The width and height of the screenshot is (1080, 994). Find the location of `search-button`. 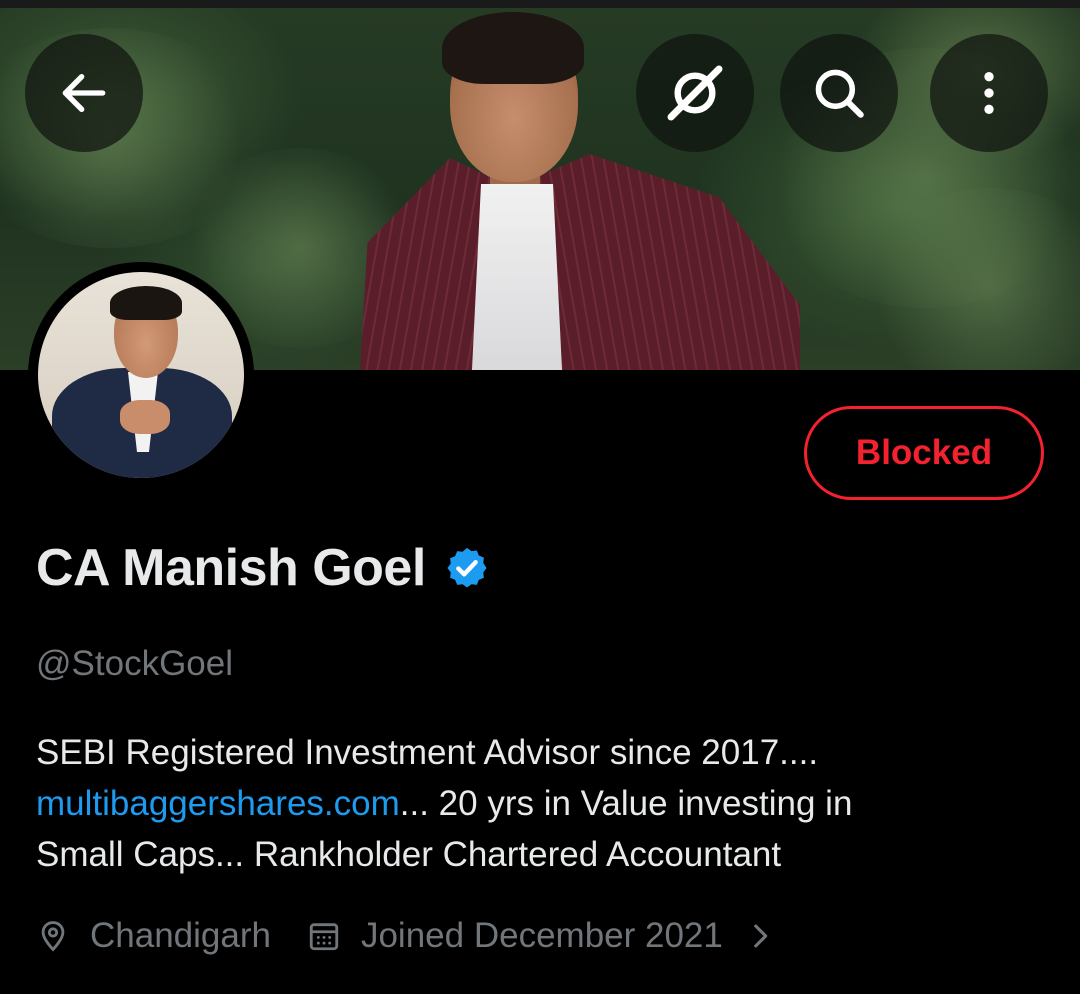

search-button is located at coordinates (839, 93).